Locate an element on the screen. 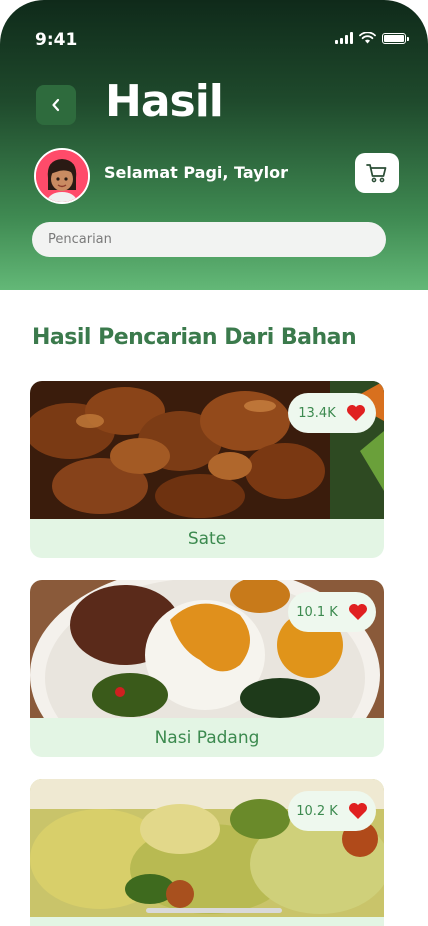 This screenshot has height=926, width=428. avatar is located at coordinates (62, 176).